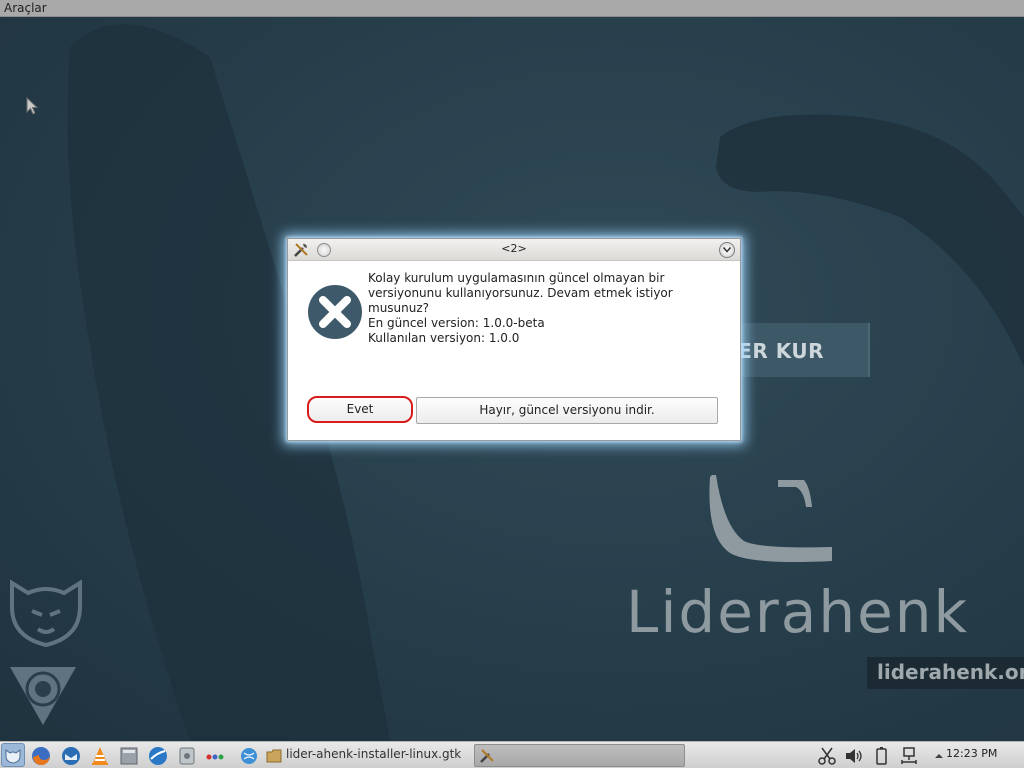 The width and height of the screenshot is (1024, 768). I want to click on top-menubar: Araçlar, so click(512, 8).